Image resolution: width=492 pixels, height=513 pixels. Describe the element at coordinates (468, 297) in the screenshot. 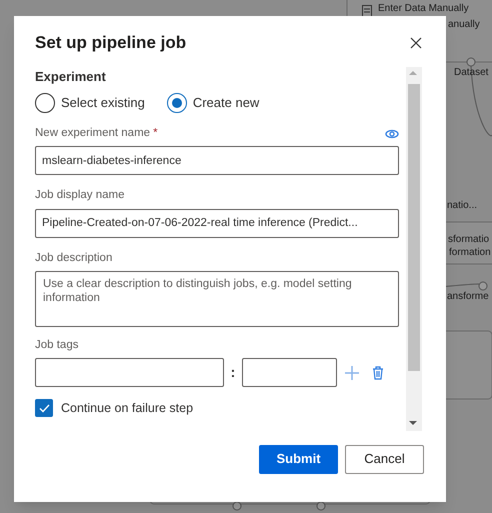

I see `node-label: ansforme` at that location.